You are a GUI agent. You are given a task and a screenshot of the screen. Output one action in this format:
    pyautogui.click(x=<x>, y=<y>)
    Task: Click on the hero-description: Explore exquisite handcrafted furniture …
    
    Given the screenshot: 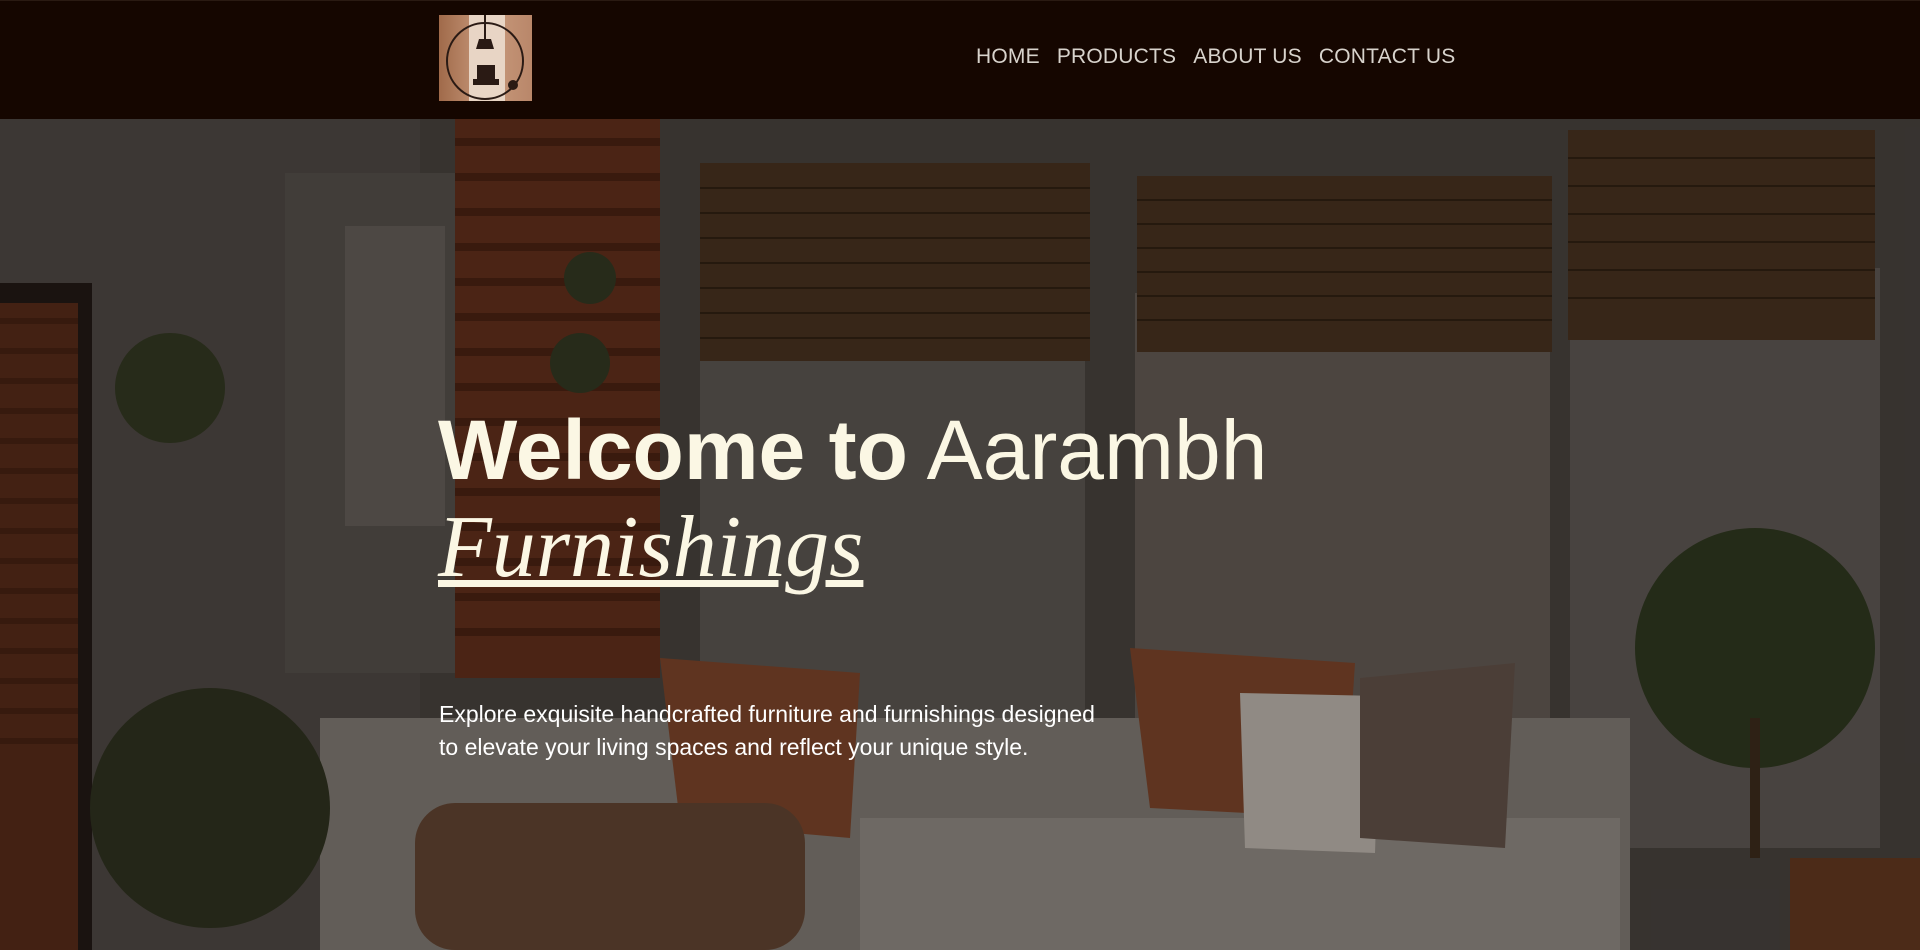 What is the action you would take?
    pyautogui.click(x=819, y=731)
    